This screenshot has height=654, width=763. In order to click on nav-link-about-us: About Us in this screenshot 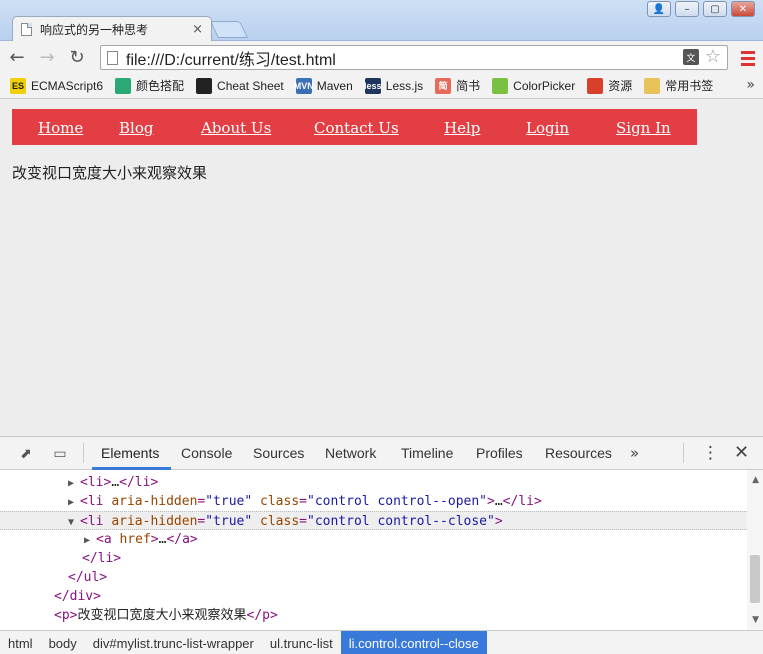, I will do `click(236, 128)`.